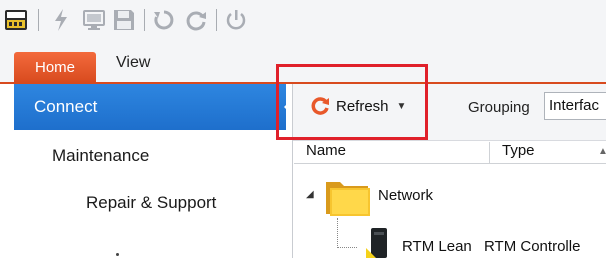  Describe the element at coordinates (133, 63) in the screenshot. I see `tab-view: View` at that location.